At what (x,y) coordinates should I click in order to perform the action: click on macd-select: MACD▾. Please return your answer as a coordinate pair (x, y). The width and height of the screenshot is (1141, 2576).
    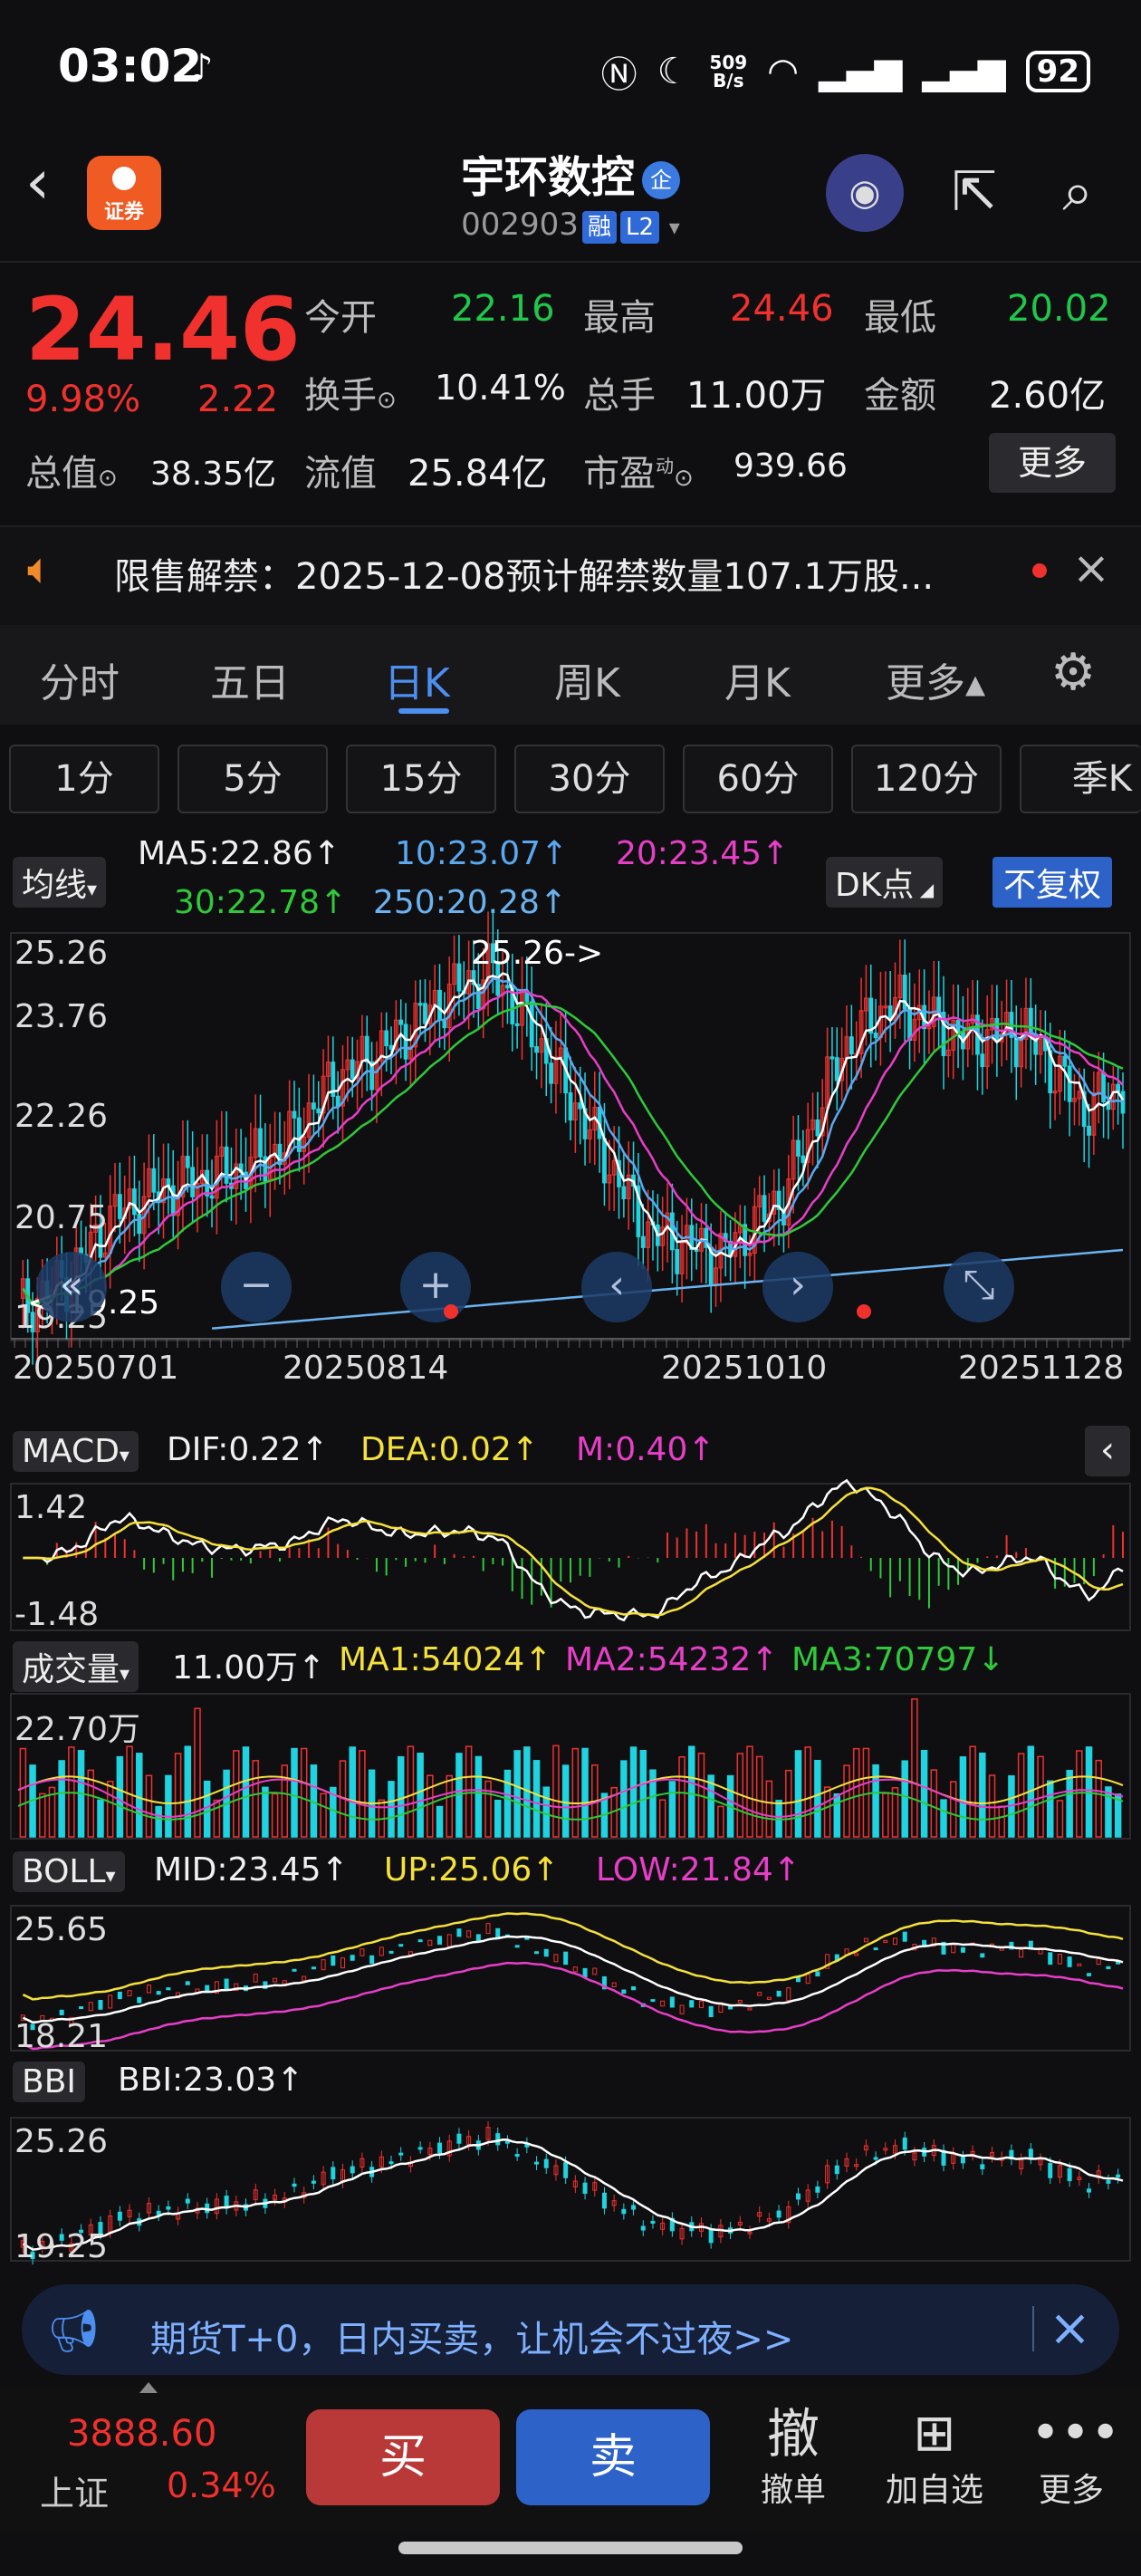
    Looking at the image, I should click on (76, 1451).